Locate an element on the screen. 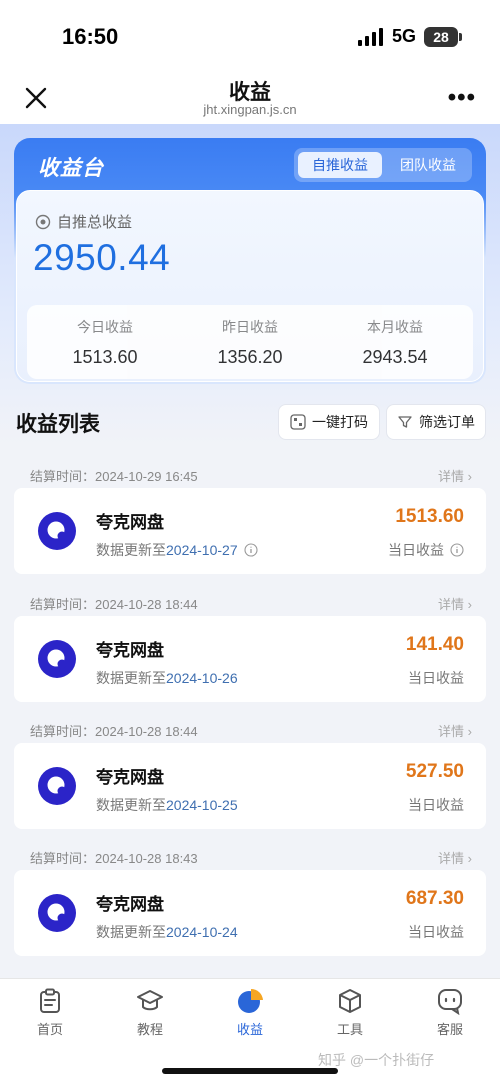  earning-amount: 527.50 is located at coordinates (434, 771).